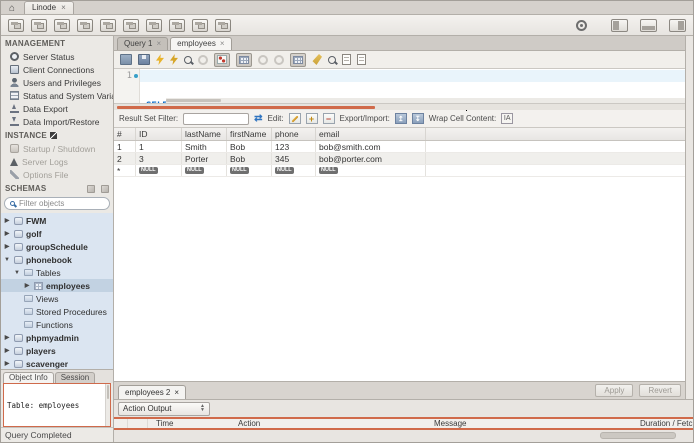  What do you see at coordinates (371, 146) in the screenshot?
I see `cell-email: bob@smith.com` at bounding box center [371, 146].